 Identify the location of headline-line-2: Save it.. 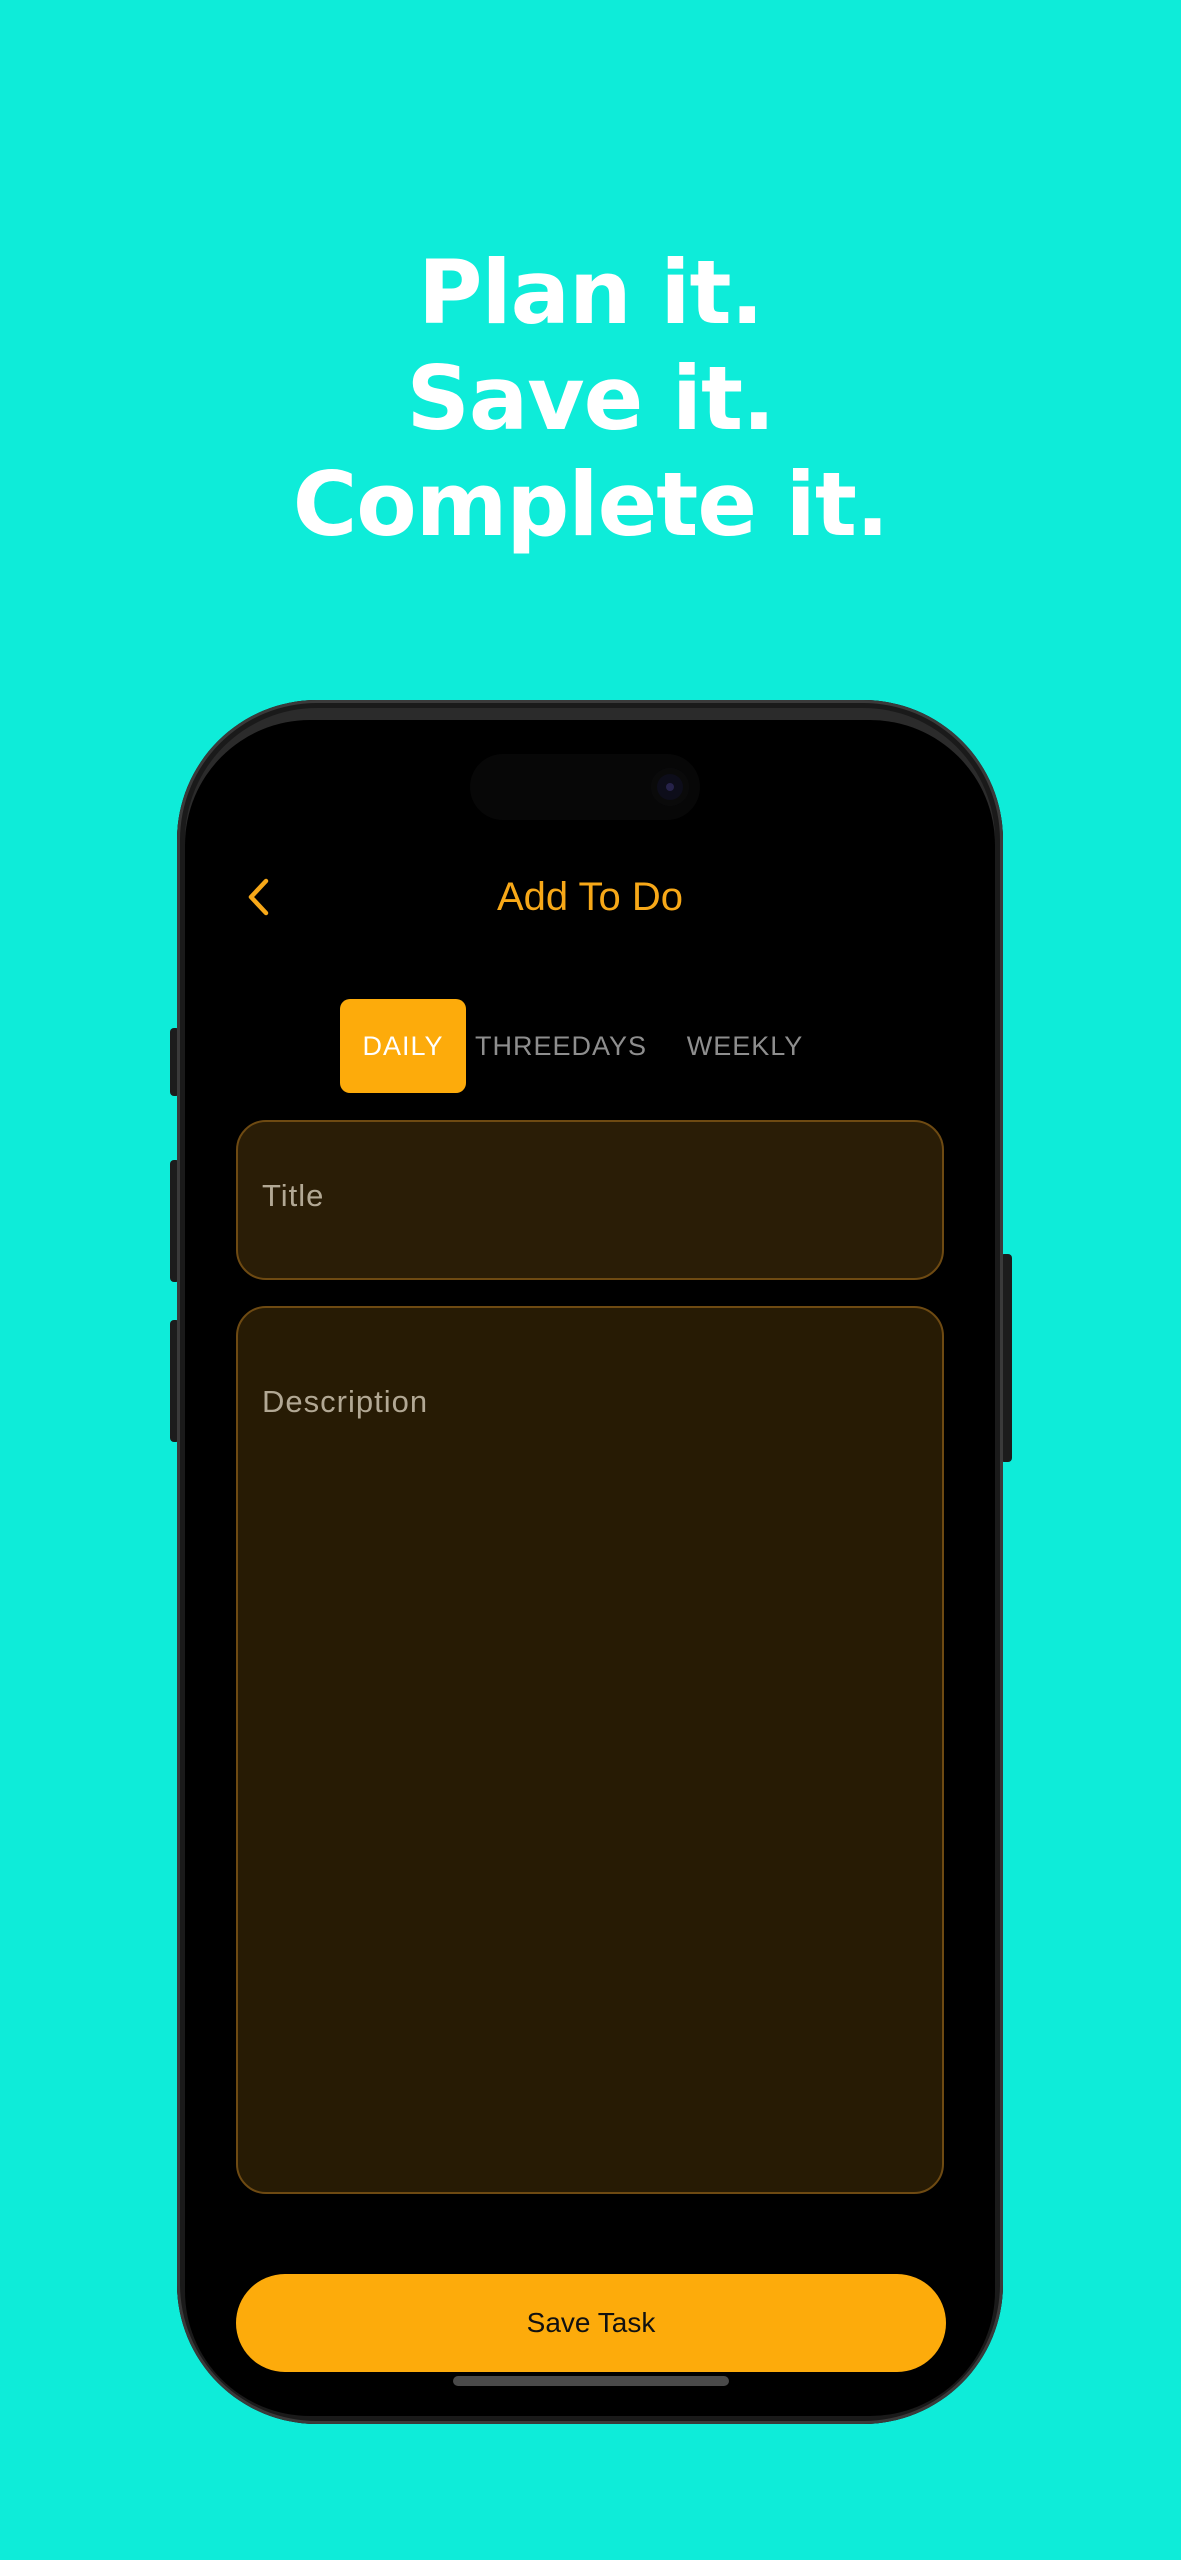
(590, 398).